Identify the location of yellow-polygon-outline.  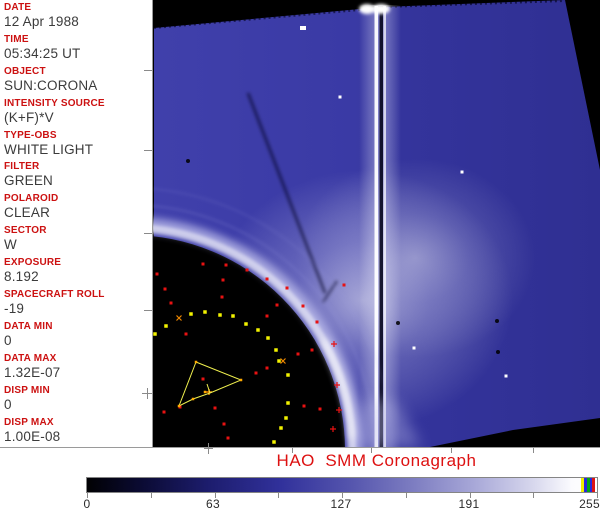
(210, 384).